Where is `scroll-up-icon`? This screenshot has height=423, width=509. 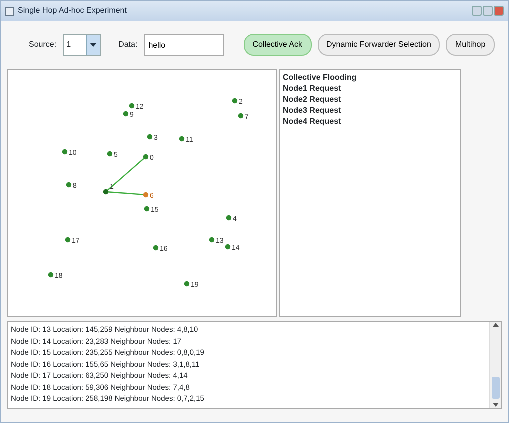
scroll-up-icon is located at coordinates (495, 324).